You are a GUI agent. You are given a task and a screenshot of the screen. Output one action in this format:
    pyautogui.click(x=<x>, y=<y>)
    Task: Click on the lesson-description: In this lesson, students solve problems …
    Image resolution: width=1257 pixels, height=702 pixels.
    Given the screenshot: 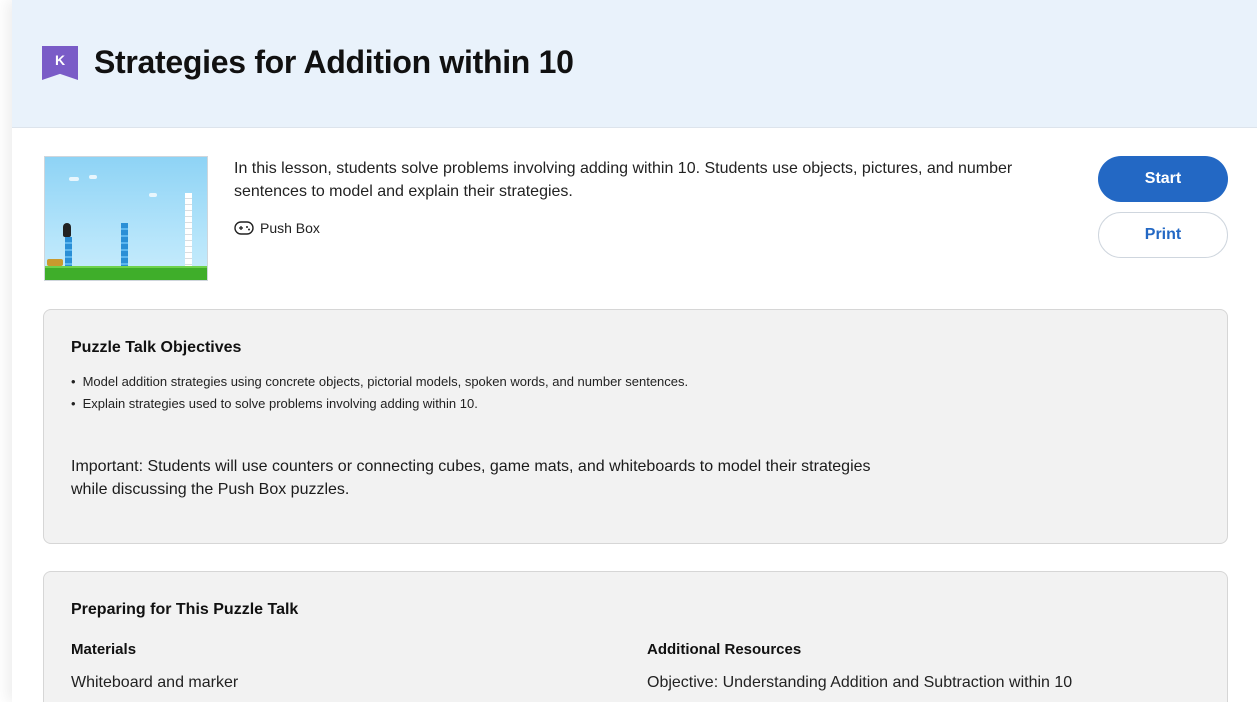 What is the action you would take?
    pyautogui.click(x=623, y=180)
    